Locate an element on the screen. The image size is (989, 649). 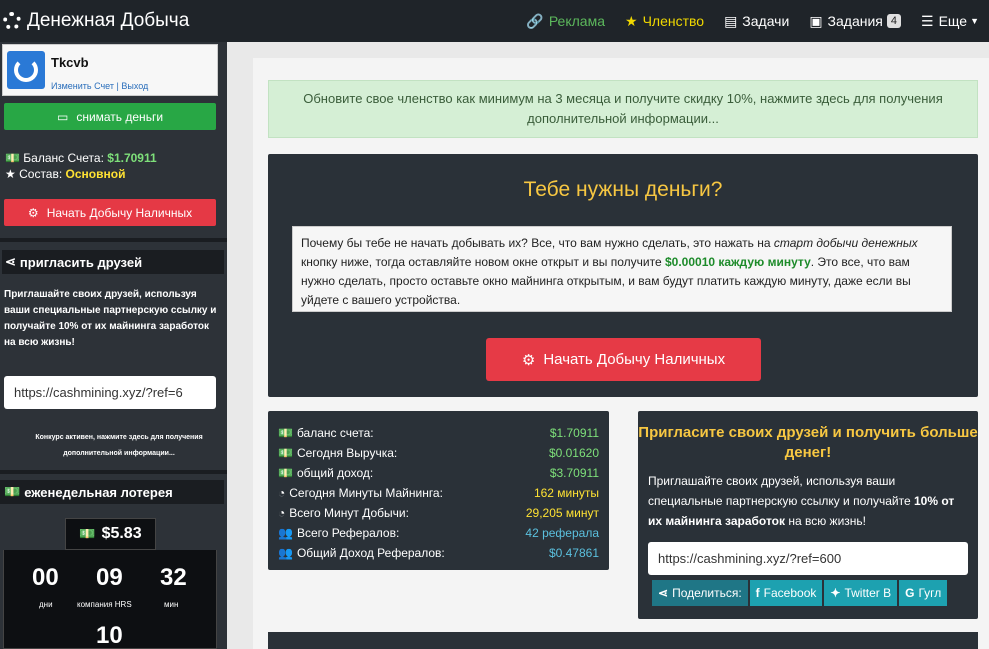
stat-row: ◔ Сегодня Минуты Майнинга: 162 минуты is located at coordinates (438, 493).